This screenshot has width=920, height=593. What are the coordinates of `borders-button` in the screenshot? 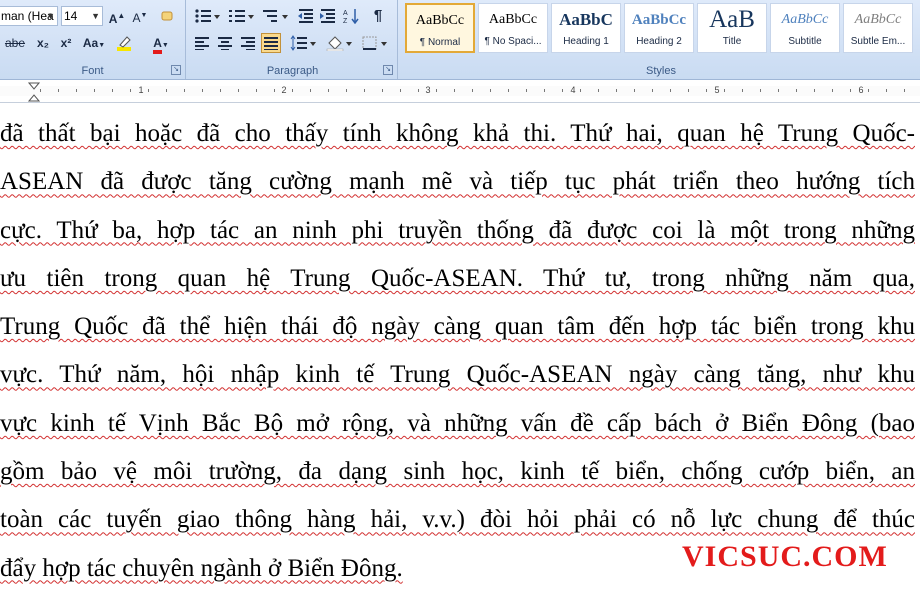 It's located at (374, 43).